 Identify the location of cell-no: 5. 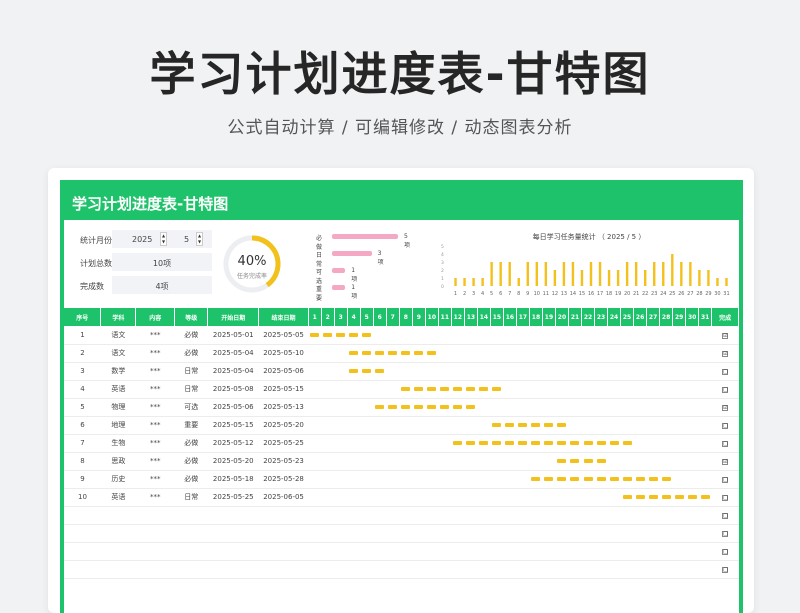
(82, 407).